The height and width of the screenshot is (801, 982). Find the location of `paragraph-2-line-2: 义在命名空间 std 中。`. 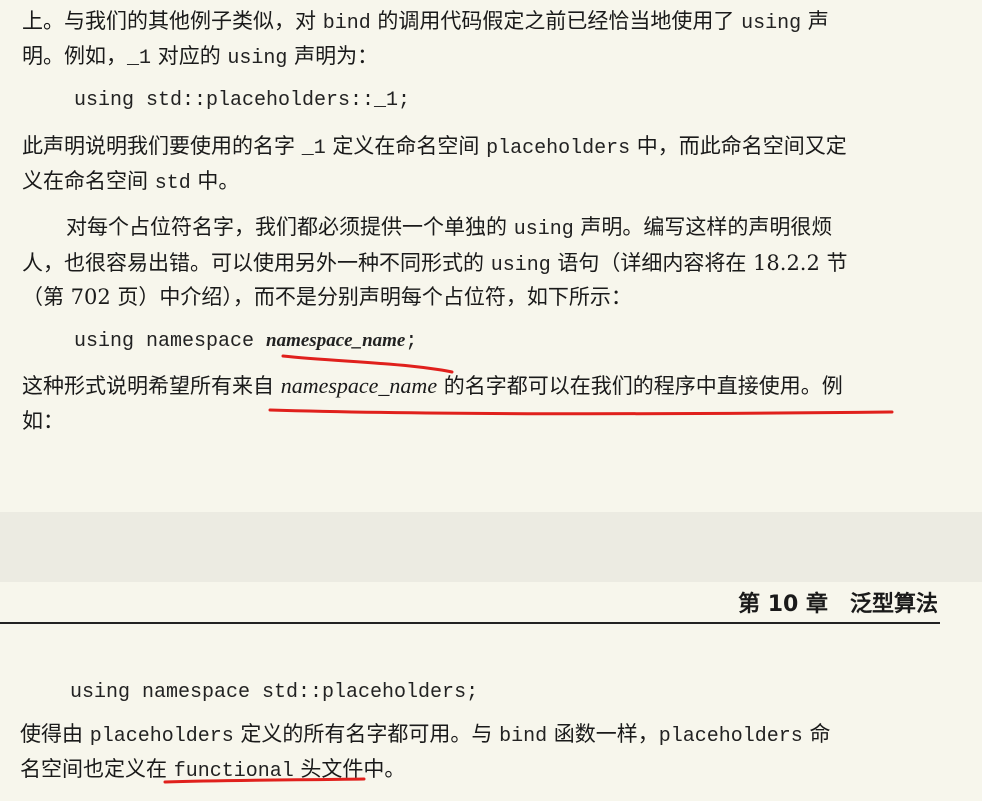

paragraph-2-line-2: 义在命名空间 std 中。 is located at coordinates (130, 182).